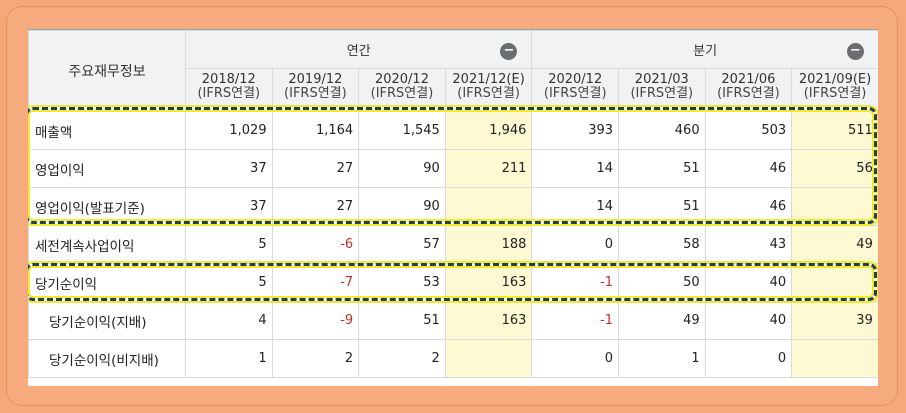 The width and height of the screenshot is (906, 413). I want to click on annual-group-label: 연간, so click(358, 51).